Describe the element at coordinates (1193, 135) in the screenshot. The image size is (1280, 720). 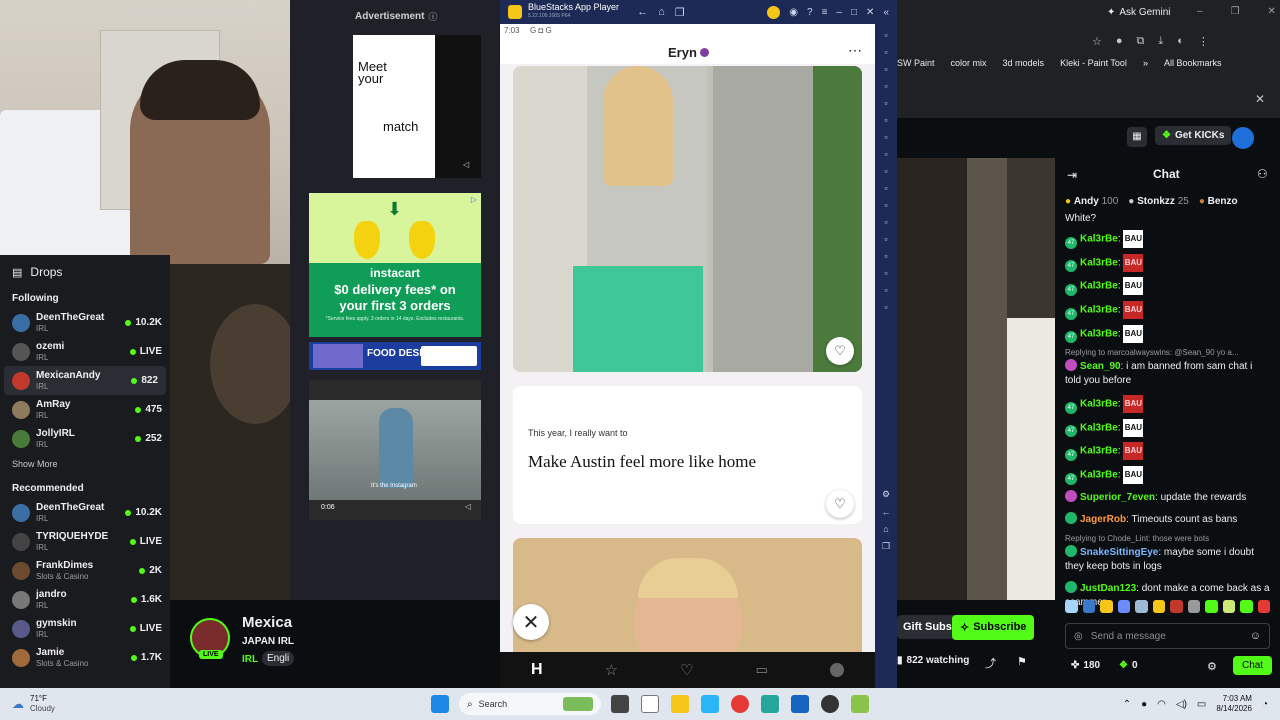
I see `get-kicks-button: ❖ Get KICKs` at that location.